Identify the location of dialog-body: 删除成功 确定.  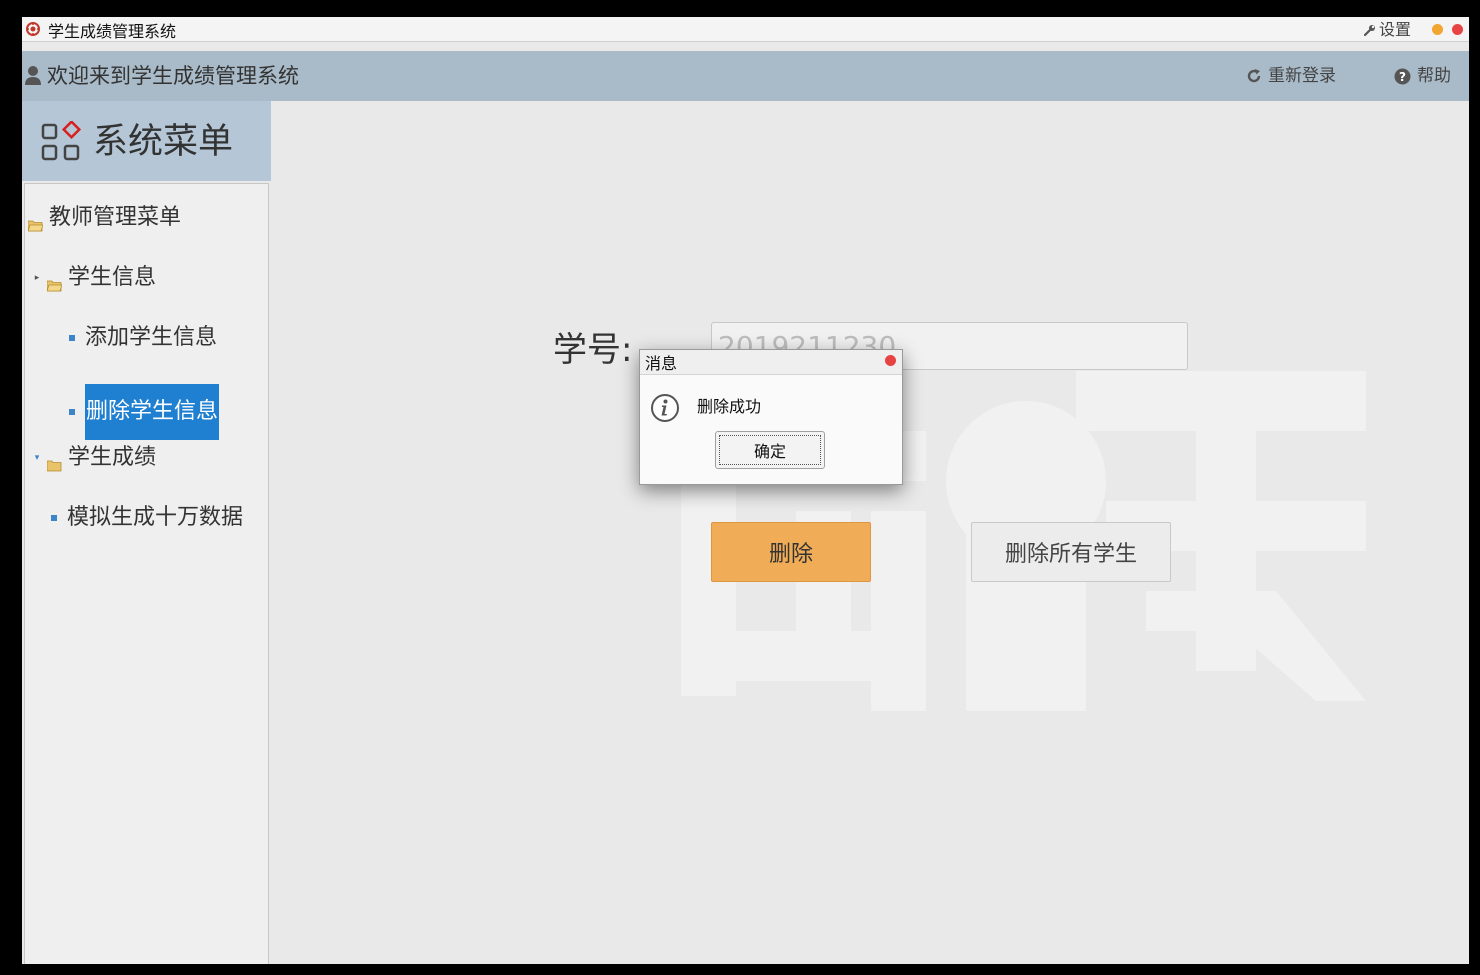
(771, 429).